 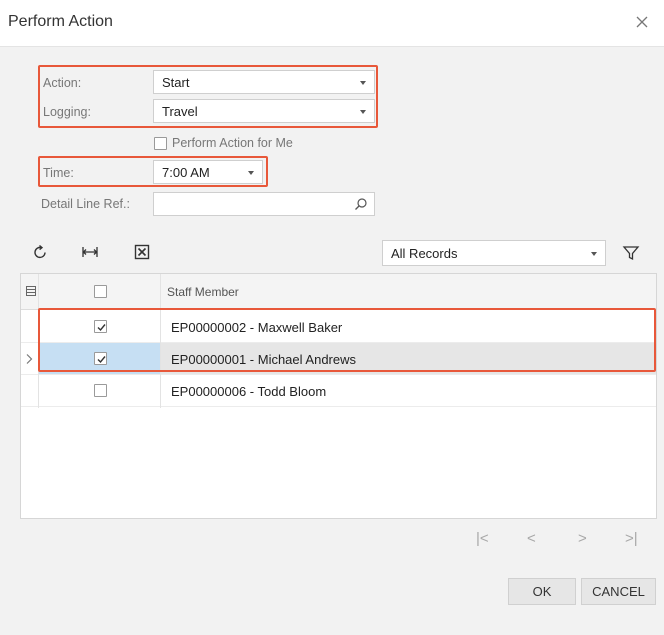 I want to click on row-checkbox, so click(x=100, y=390).